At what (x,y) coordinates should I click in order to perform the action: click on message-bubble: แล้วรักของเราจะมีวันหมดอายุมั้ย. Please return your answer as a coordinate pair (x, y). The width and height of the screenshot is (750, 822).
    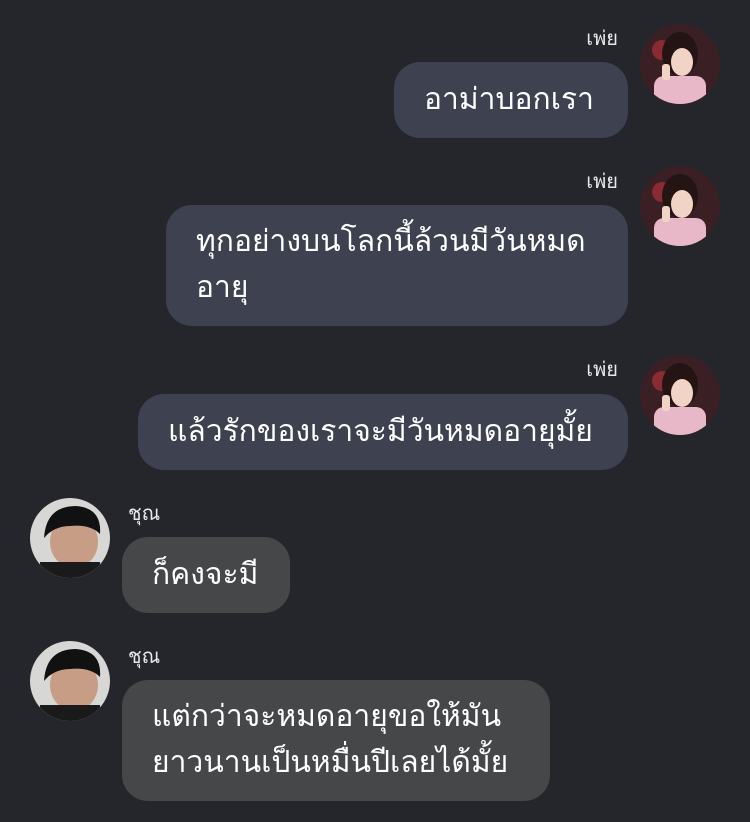
    Looking at the image, I should click on (383, 432).